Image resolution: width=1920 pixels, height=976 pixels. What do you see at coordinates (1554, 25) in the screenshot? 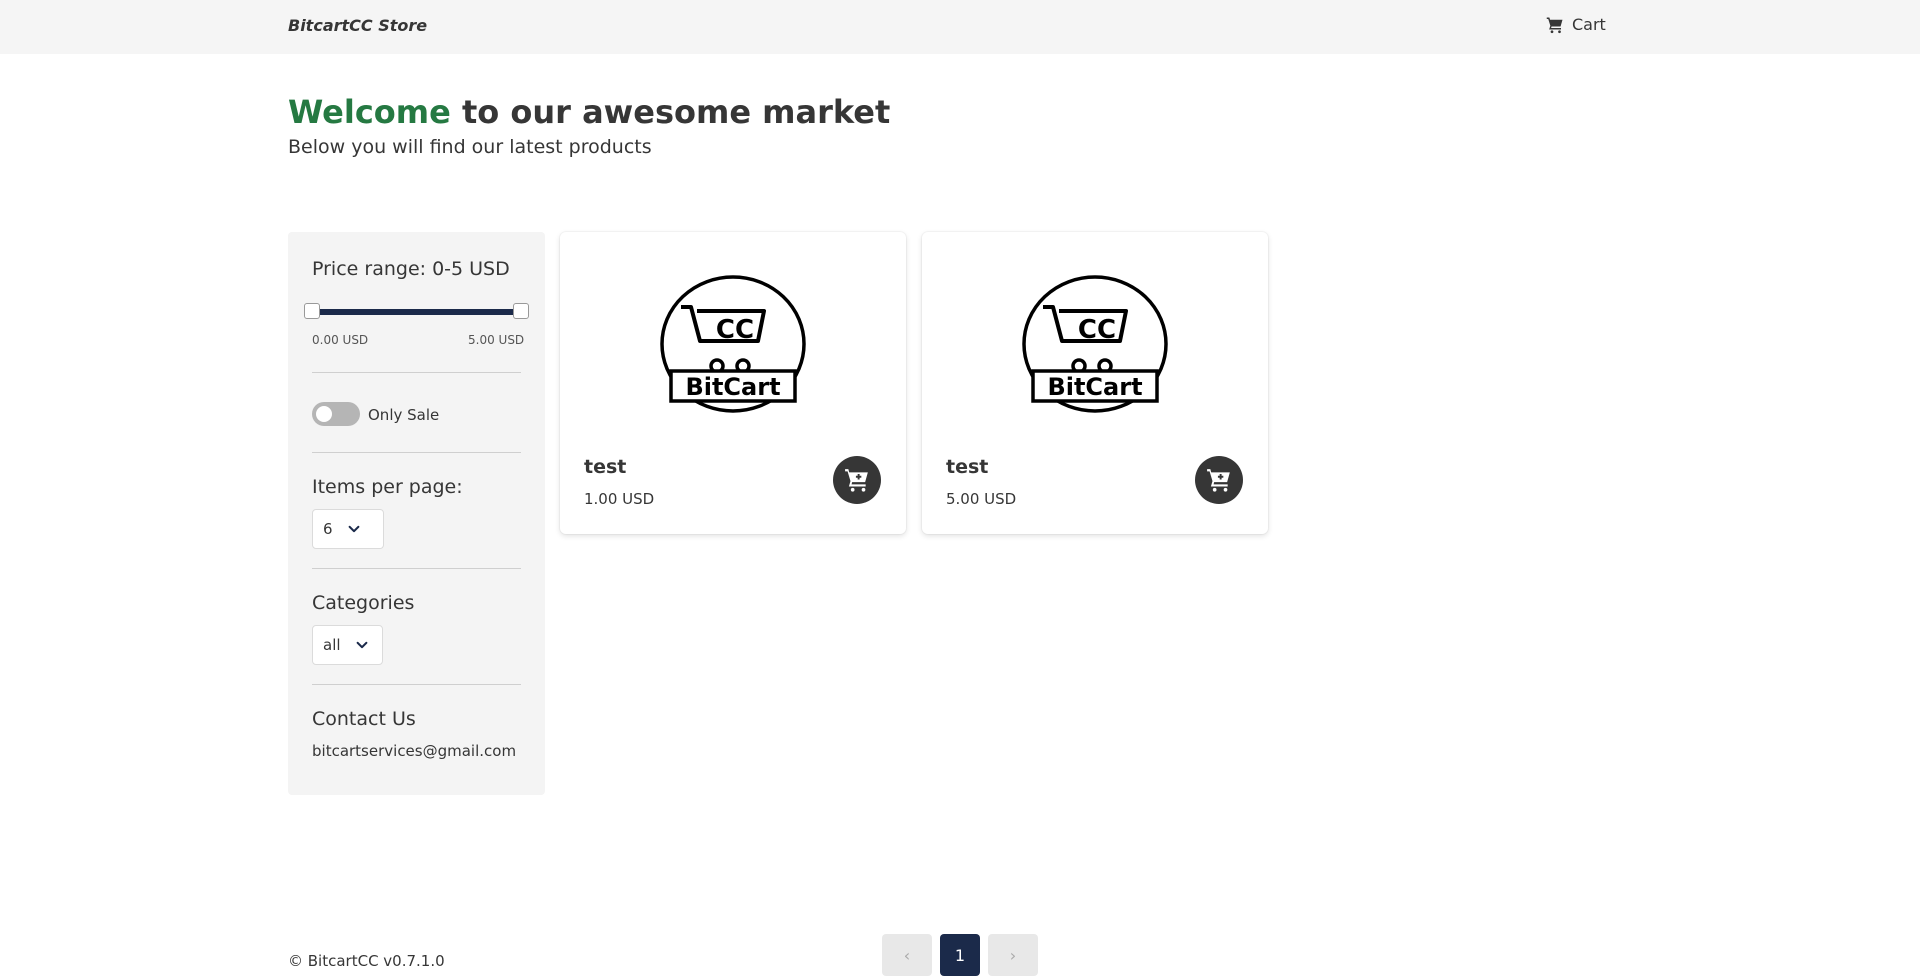
I see `cart-icon` at bounding box center [1554, 25].